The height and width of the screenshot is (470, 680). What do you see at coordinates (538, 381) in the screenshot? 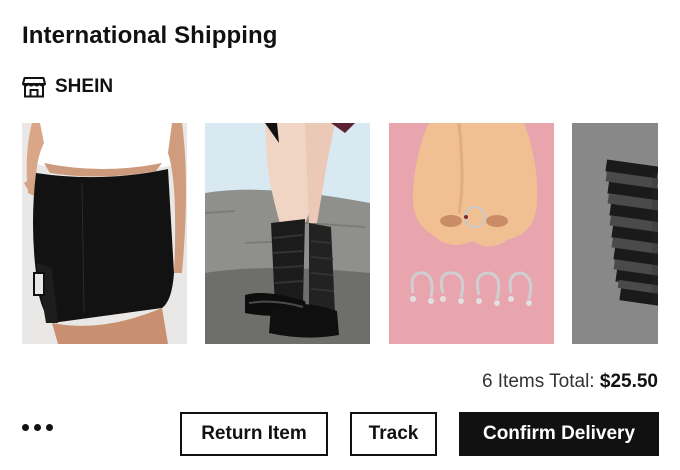
I see `items-total-label: 6 Items Total:` at bounding box center [538, 381].